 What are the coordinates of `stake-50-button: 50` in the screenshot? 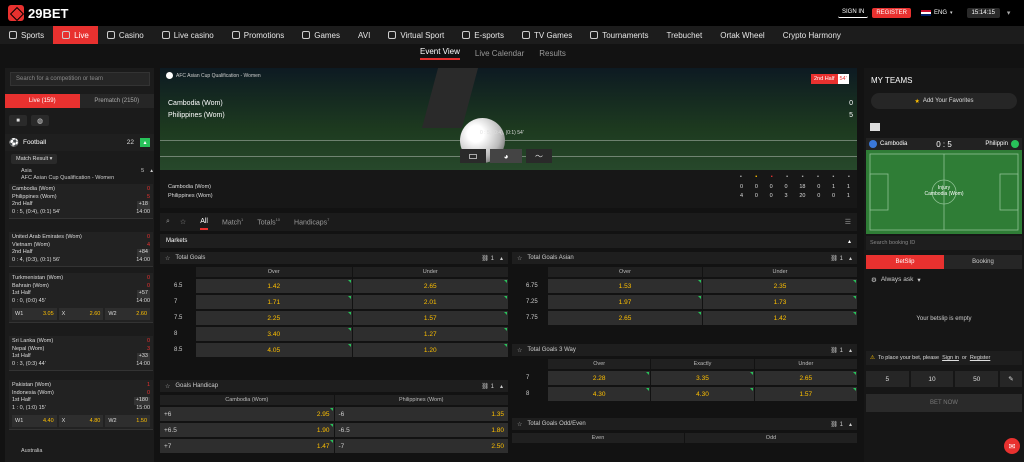 It's located at (977, 379).